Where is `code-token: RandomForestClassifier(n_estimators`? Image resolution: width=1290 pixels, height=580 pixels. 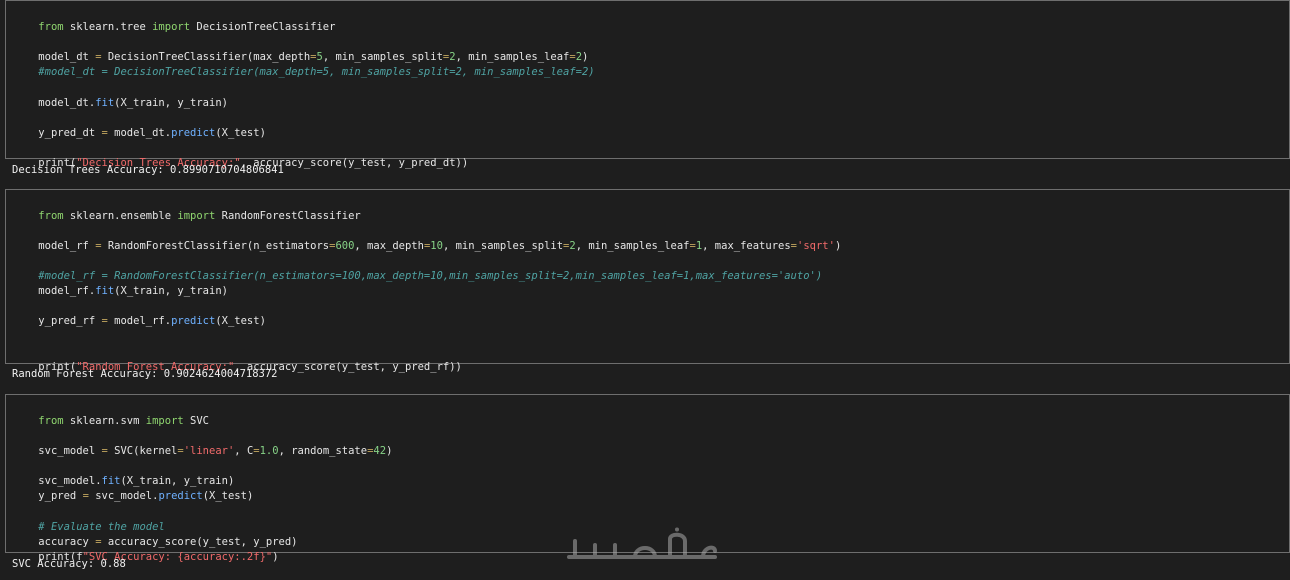
code-token: RandomForestClassifier(n_estimators is located at coordinates (215, 246).